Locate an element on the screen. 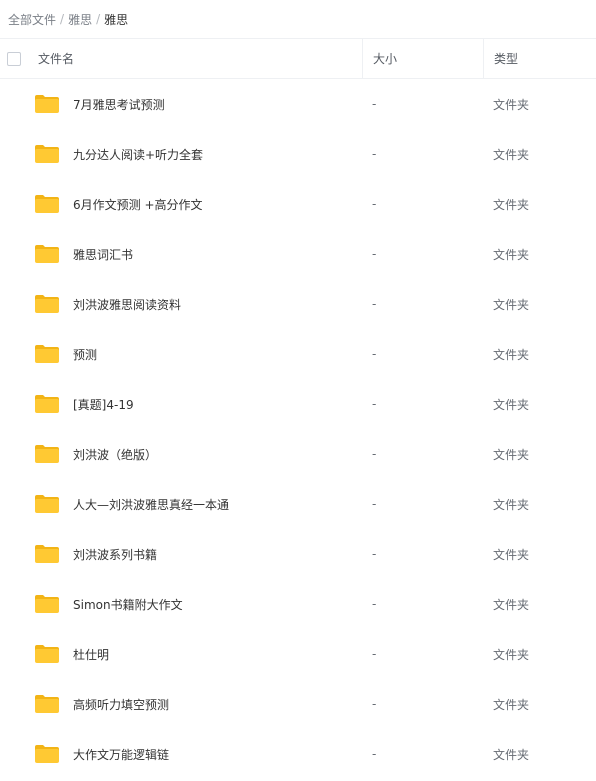 The height and width of the screenshot is (781, 596). row-name-cell: 杜仕明 is located at coordinates (198, 654).